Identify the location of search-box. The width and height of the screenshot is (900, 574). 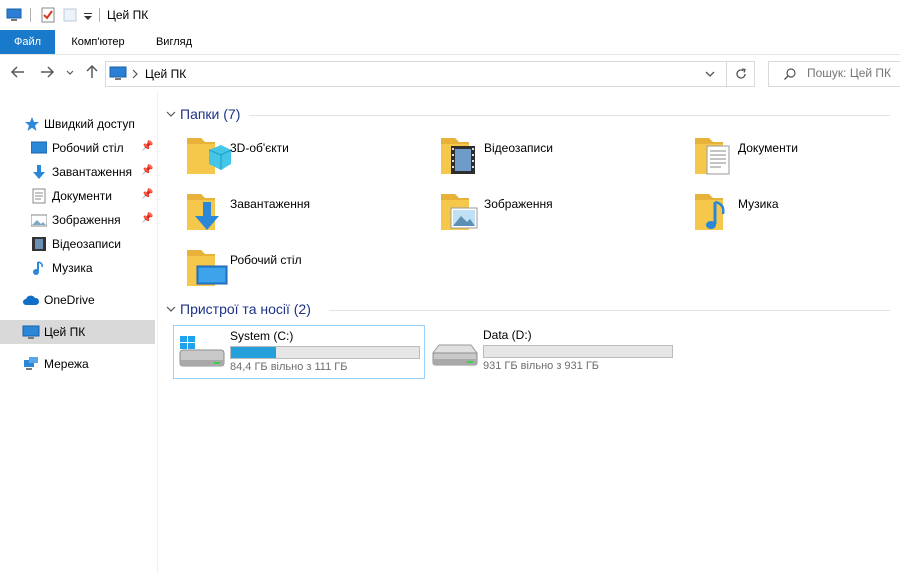
(834, 74).